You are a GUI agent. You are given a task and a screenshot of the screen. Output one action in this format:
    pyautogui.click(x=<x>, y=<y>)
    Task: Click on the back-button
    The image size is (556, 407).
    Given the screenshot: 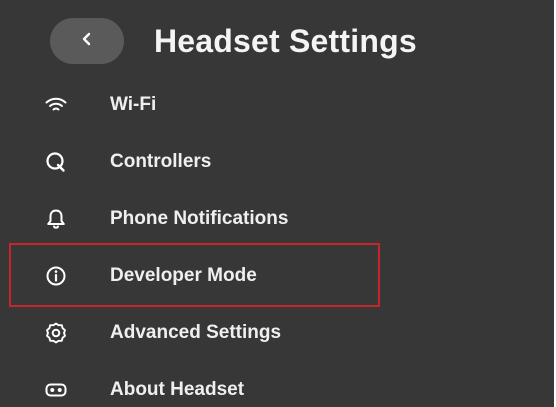 What is the action you would take?
    pyautogui.click(x=87, y=41)
    